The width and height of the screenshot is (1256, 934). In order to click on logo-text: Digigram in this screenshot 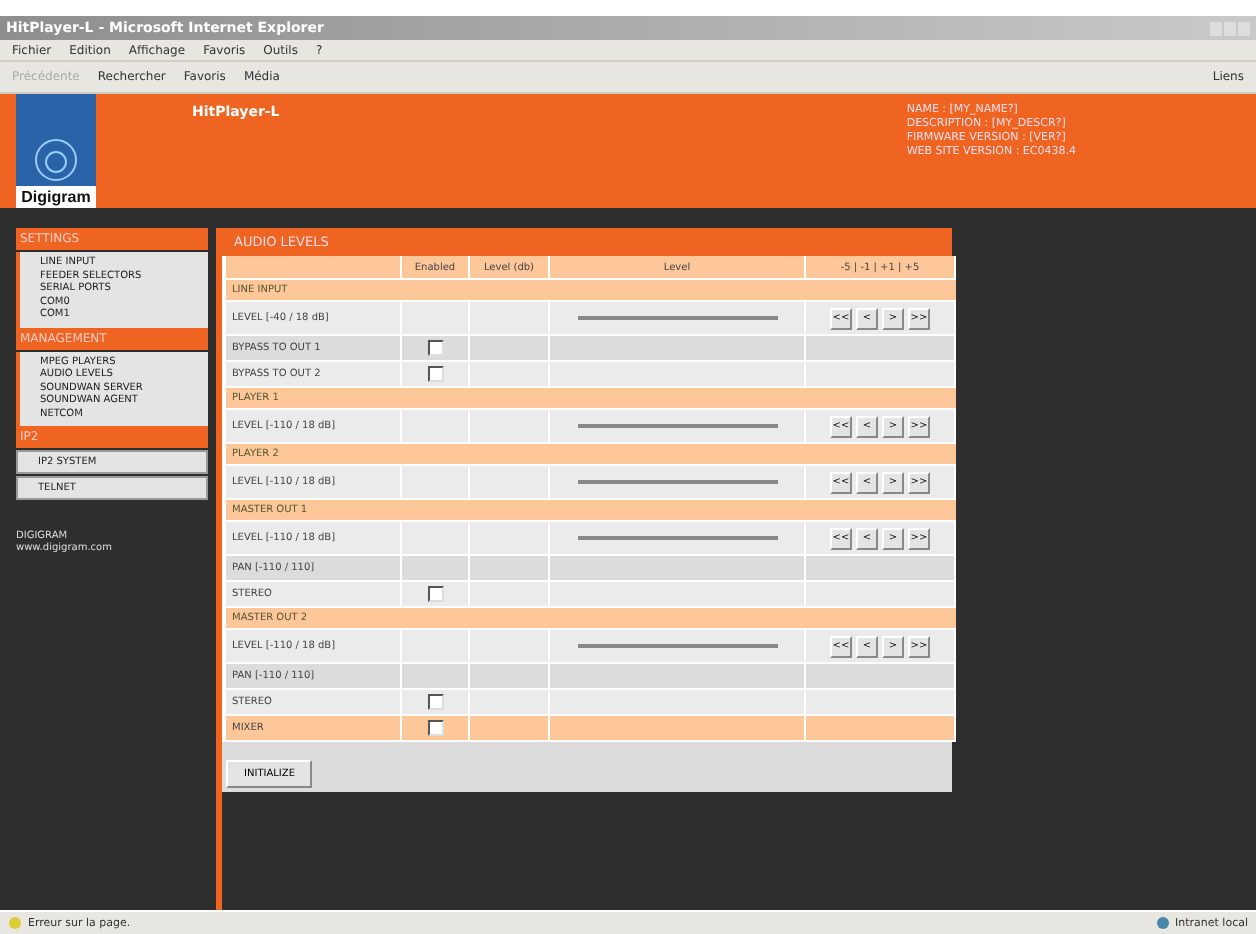, I will do `click(56, 197)`.